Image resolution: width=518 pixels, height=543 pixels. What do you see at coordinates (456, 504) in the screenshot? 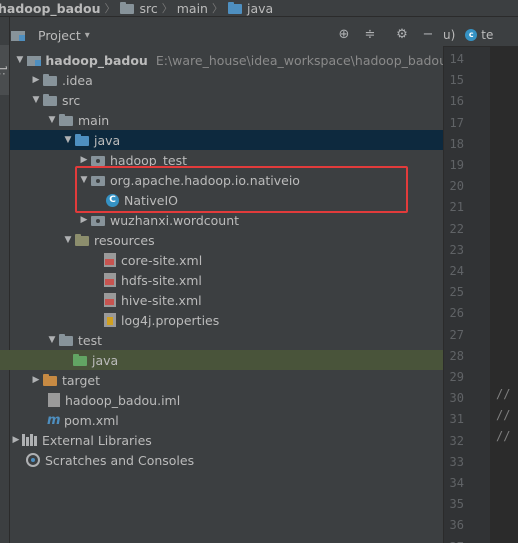
I see `line-number: 35` at bounding box center [456, 504].